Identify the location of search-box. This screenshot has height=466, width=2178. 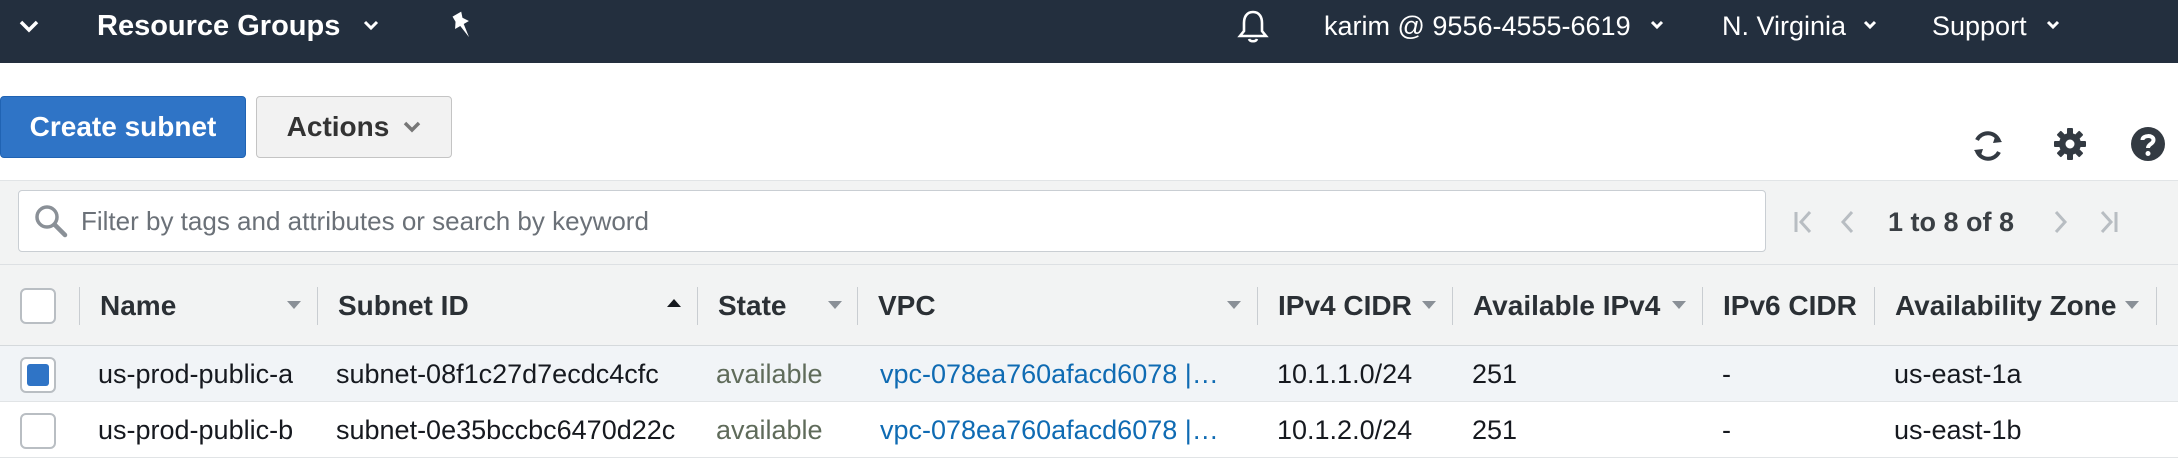
(892, 221).